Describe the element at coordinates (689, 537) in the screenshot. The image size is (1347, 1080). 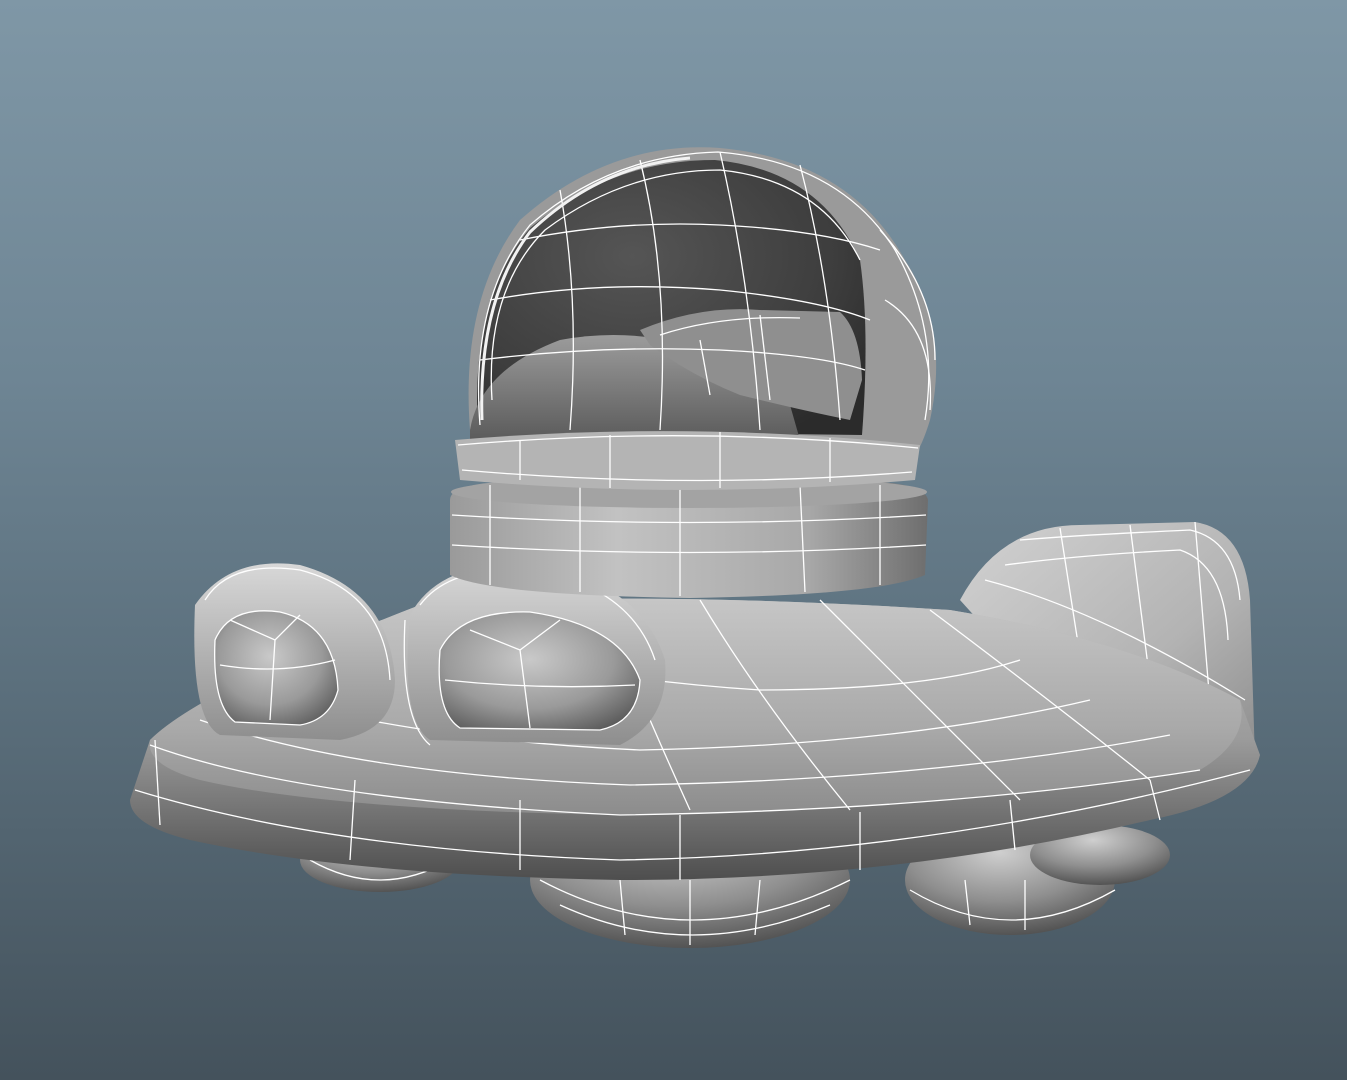
I see `dome-collar` at that location.